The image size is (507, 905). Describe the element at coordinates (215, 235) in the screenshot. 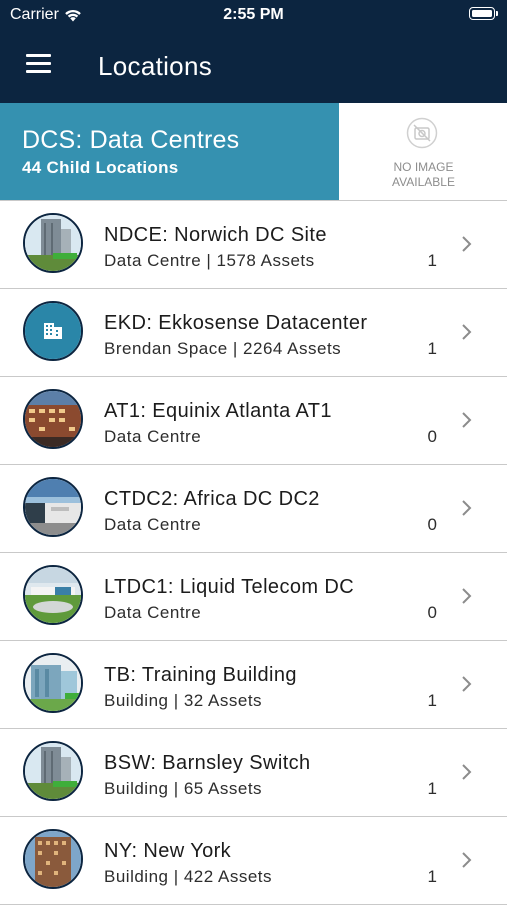

I see `location-name: NDCE: Norwich DC Site` at that location.